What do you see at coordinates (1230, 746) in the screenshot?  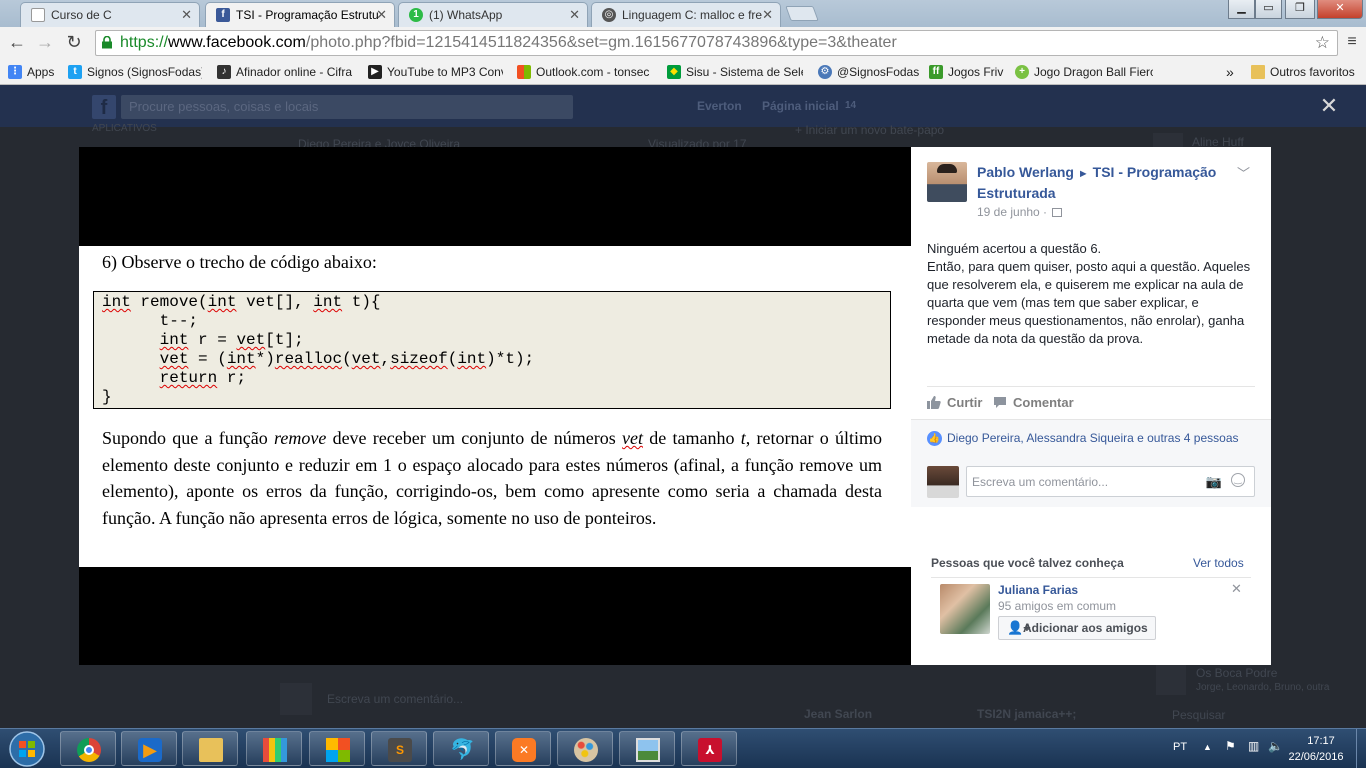 I see `action-center-flag-icon: ⚑` at bounding box center [1230, 746].